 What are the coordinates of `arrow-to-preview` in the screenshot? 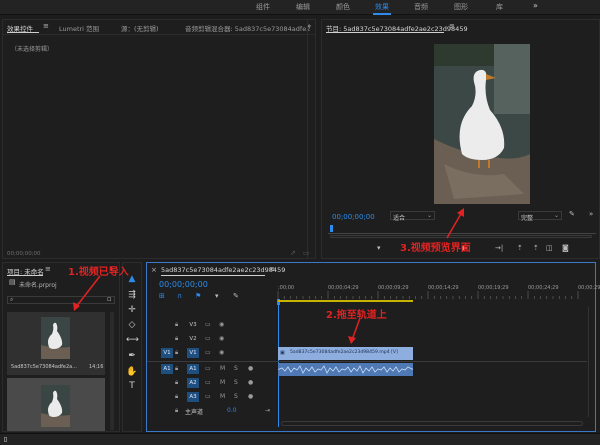 It's located at (454, 225).